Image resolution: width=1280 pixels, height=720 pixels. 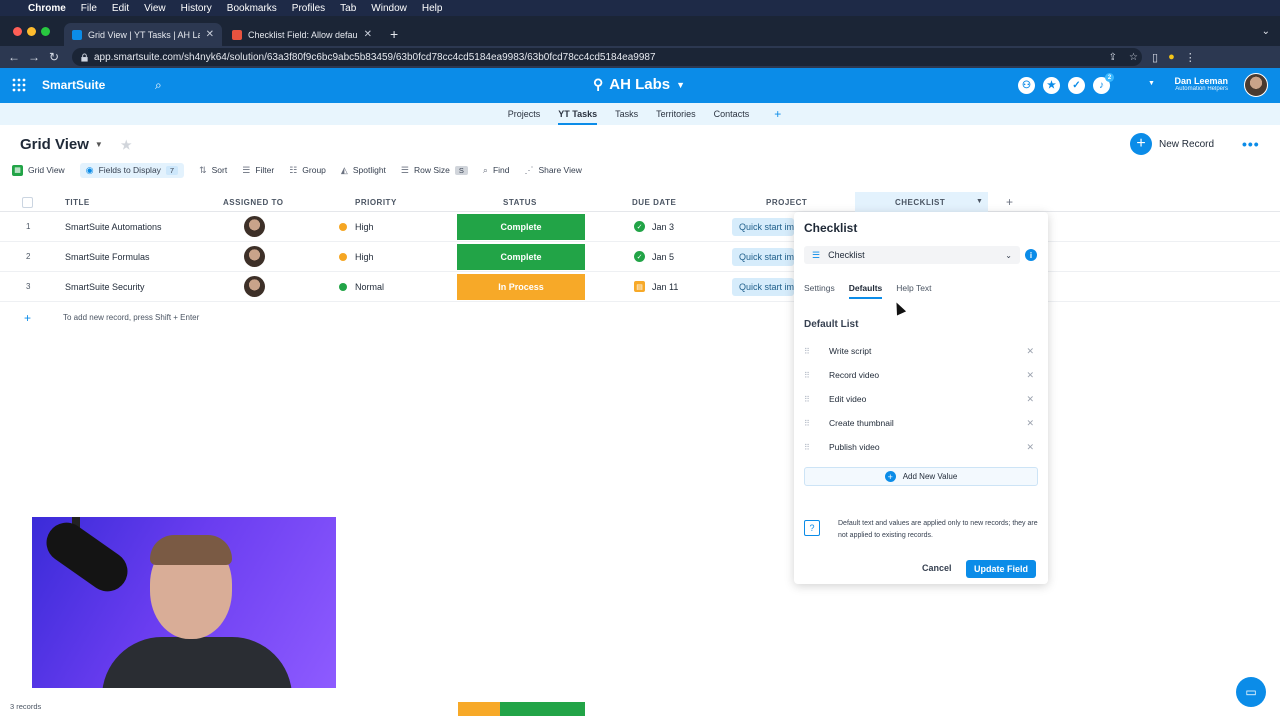 I want to click on list-item: ⠿ Edit video ✕, so click(x=921, y=399).